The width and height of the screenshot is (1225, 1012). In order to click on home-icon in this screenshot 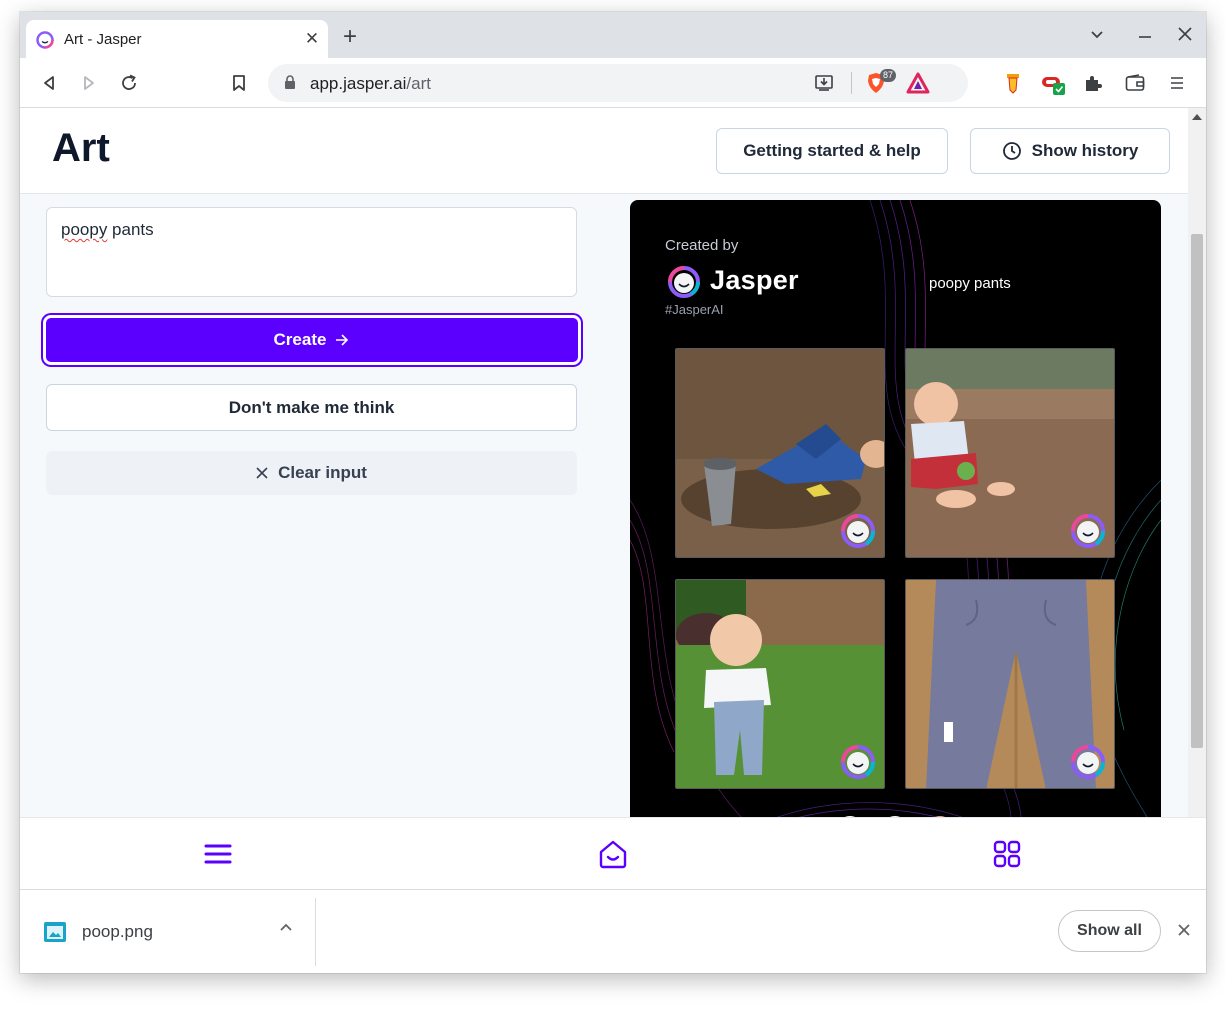, I will do `click(613, 854)`.